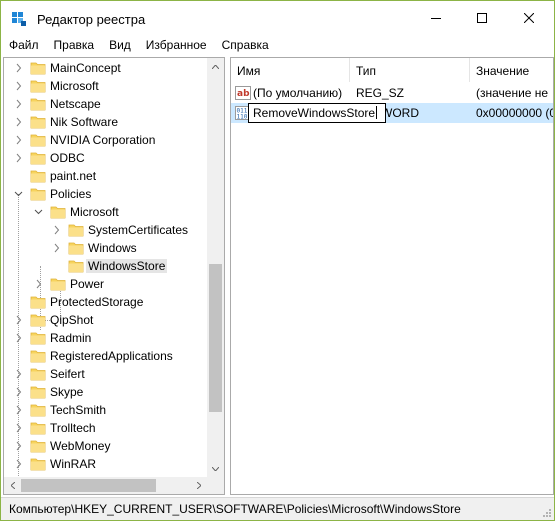  I want to click on value-row-default: ab (По умолчанию) REG_SZ (значение не, so click(392, 93).